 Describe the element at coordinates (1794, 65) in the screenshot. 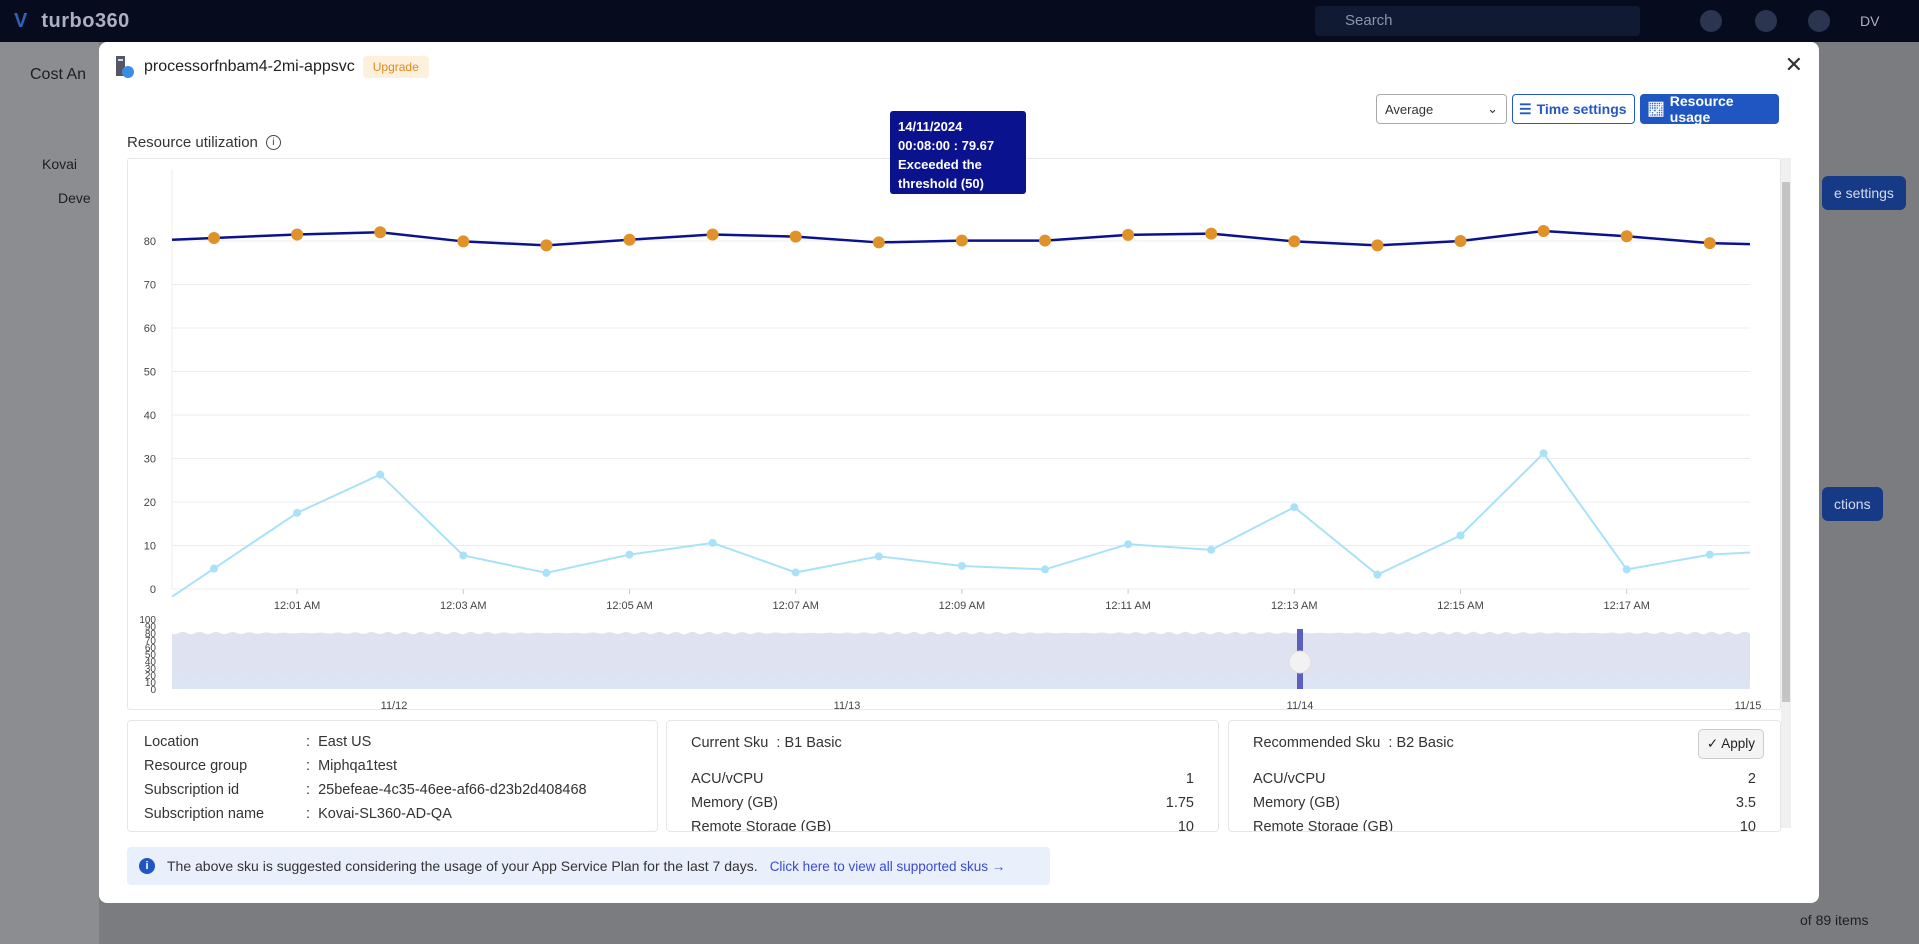

I see `close-icon: ✕` at that location.